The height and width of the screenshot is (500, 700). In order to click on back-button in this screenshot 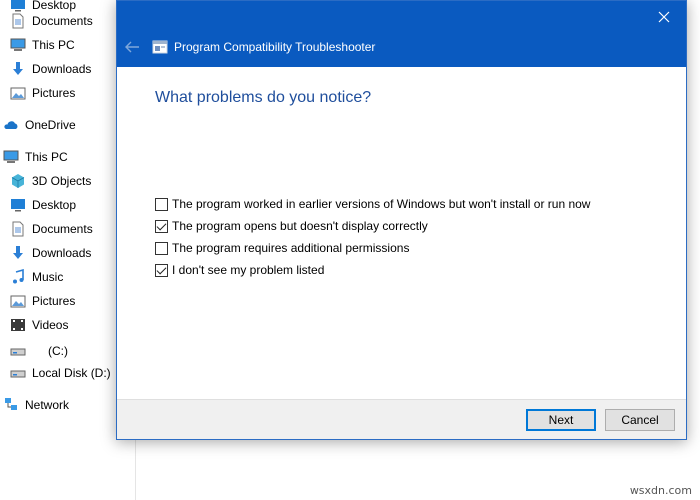, I will do `click(132, 47)`.